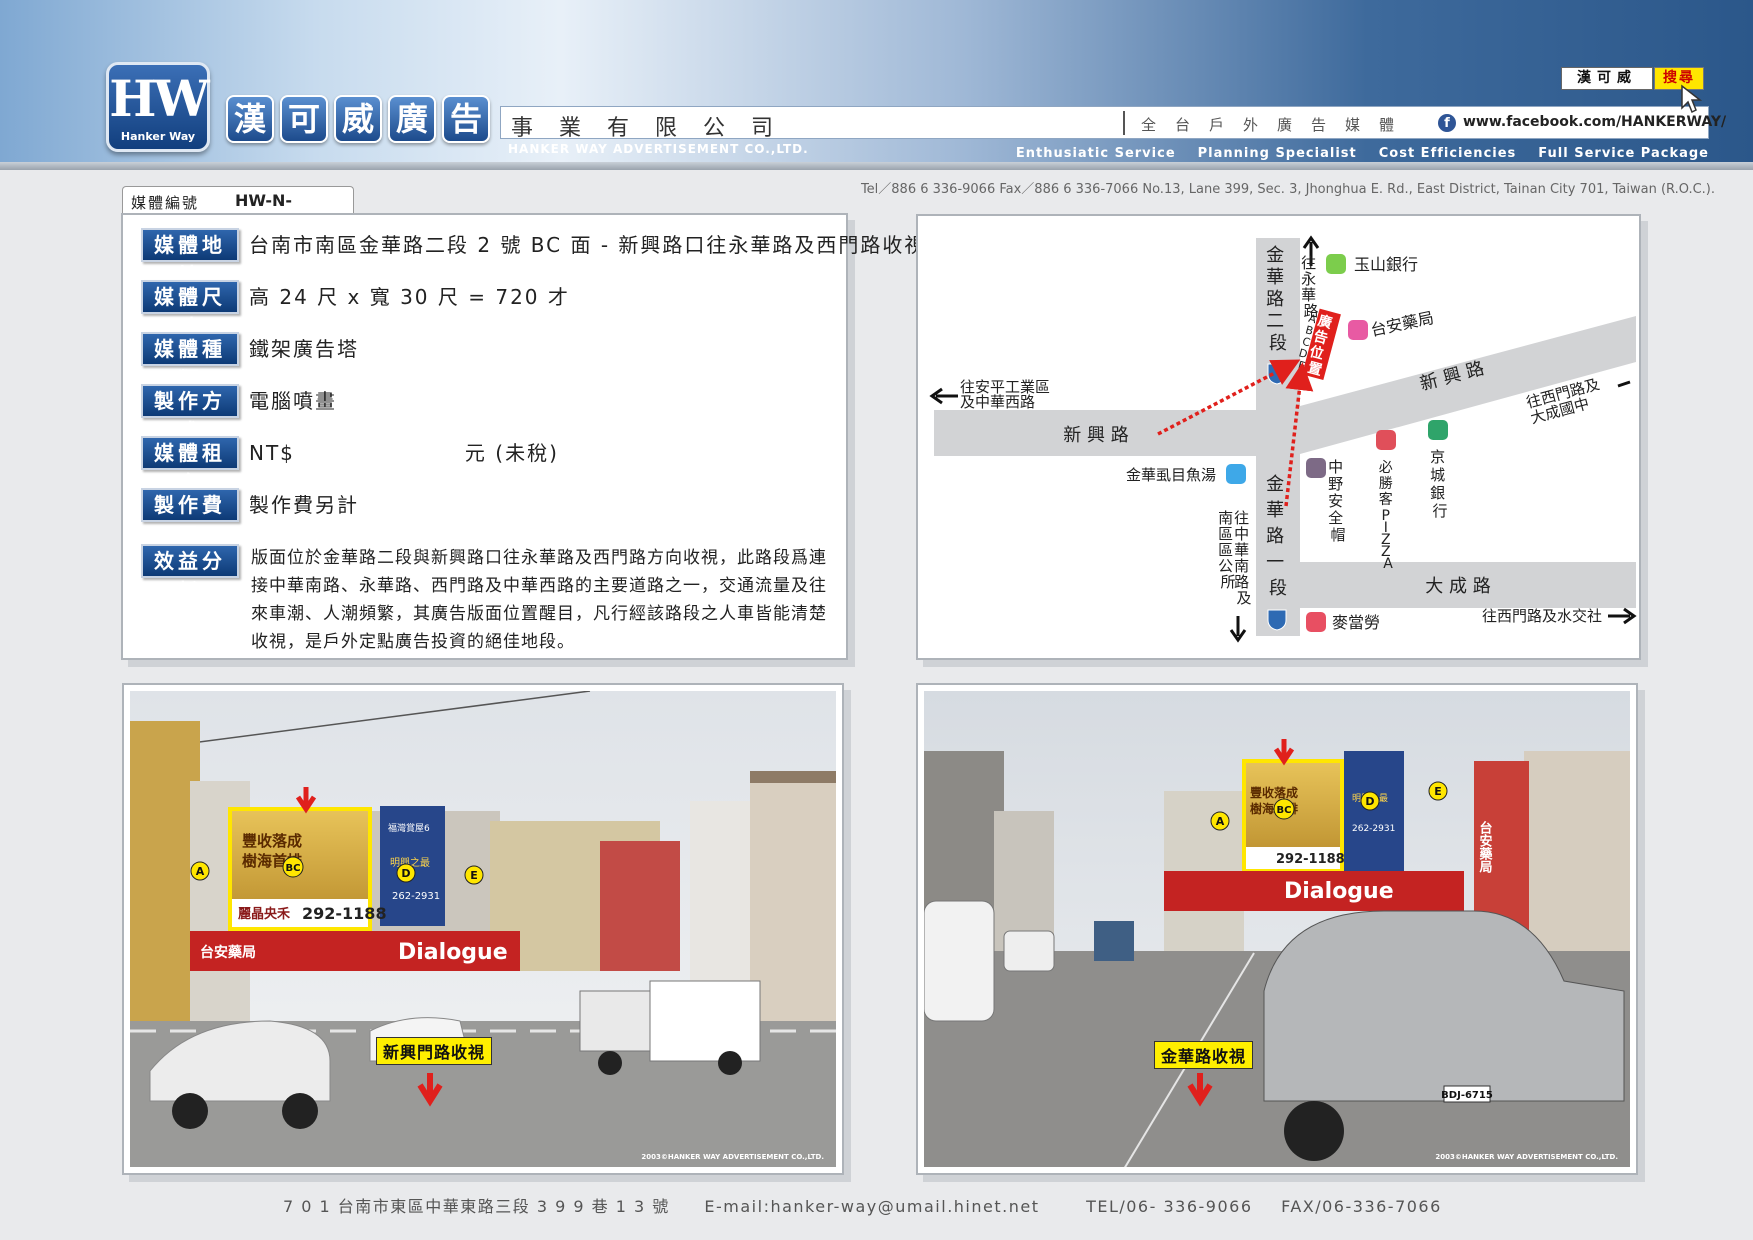  What do you see at coordinates (1095, 153) in the screenshot?
I see `service-item: Enthusiatic Service` at bounding box center [1095, 153].